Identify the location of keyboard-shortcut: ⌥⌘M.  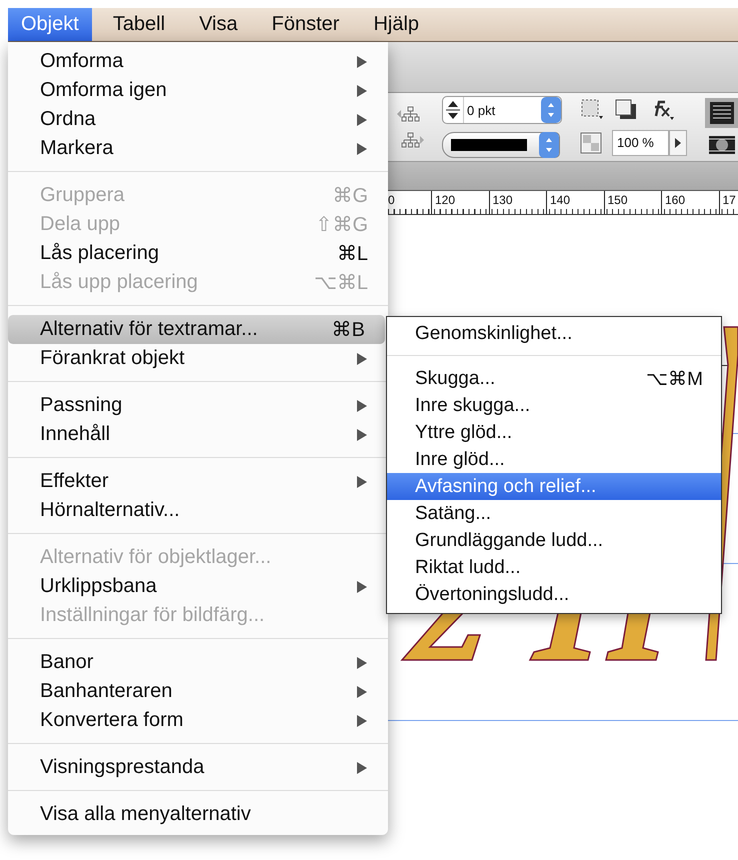
(674, 379).